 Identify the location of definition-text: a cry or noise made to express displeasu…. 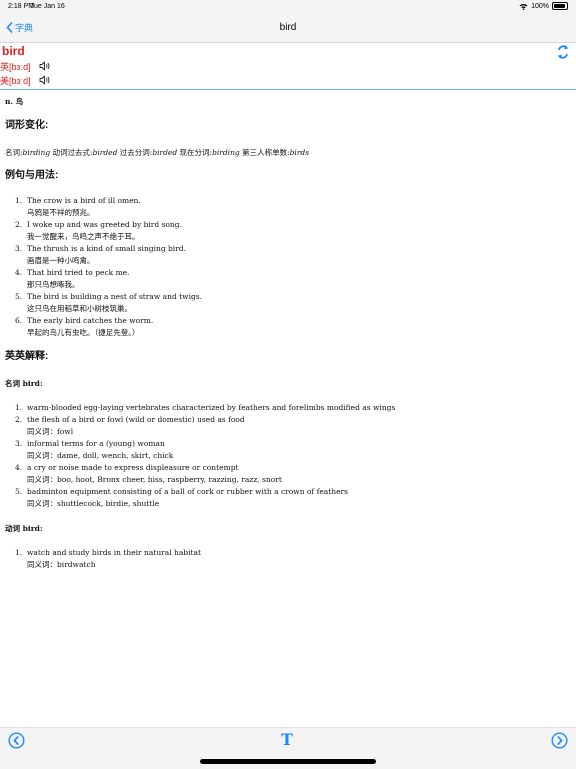
(133, 467).